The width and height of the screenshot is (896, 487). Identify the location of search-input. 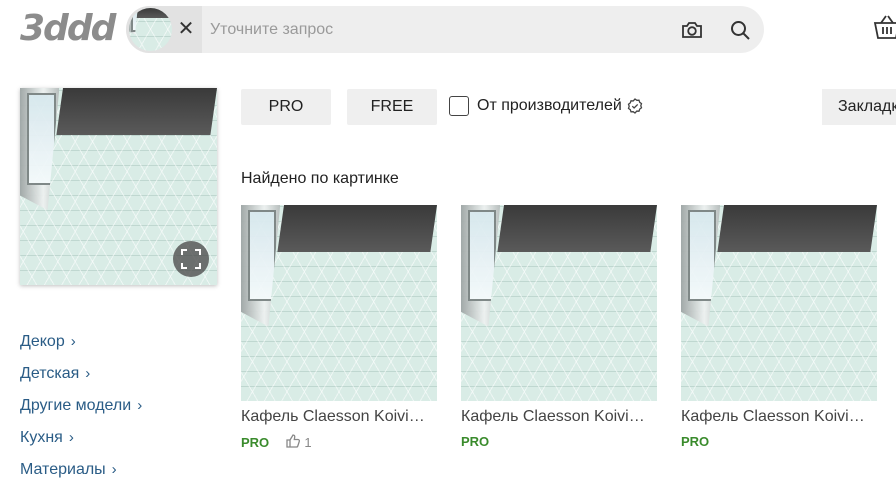
(440, 29).